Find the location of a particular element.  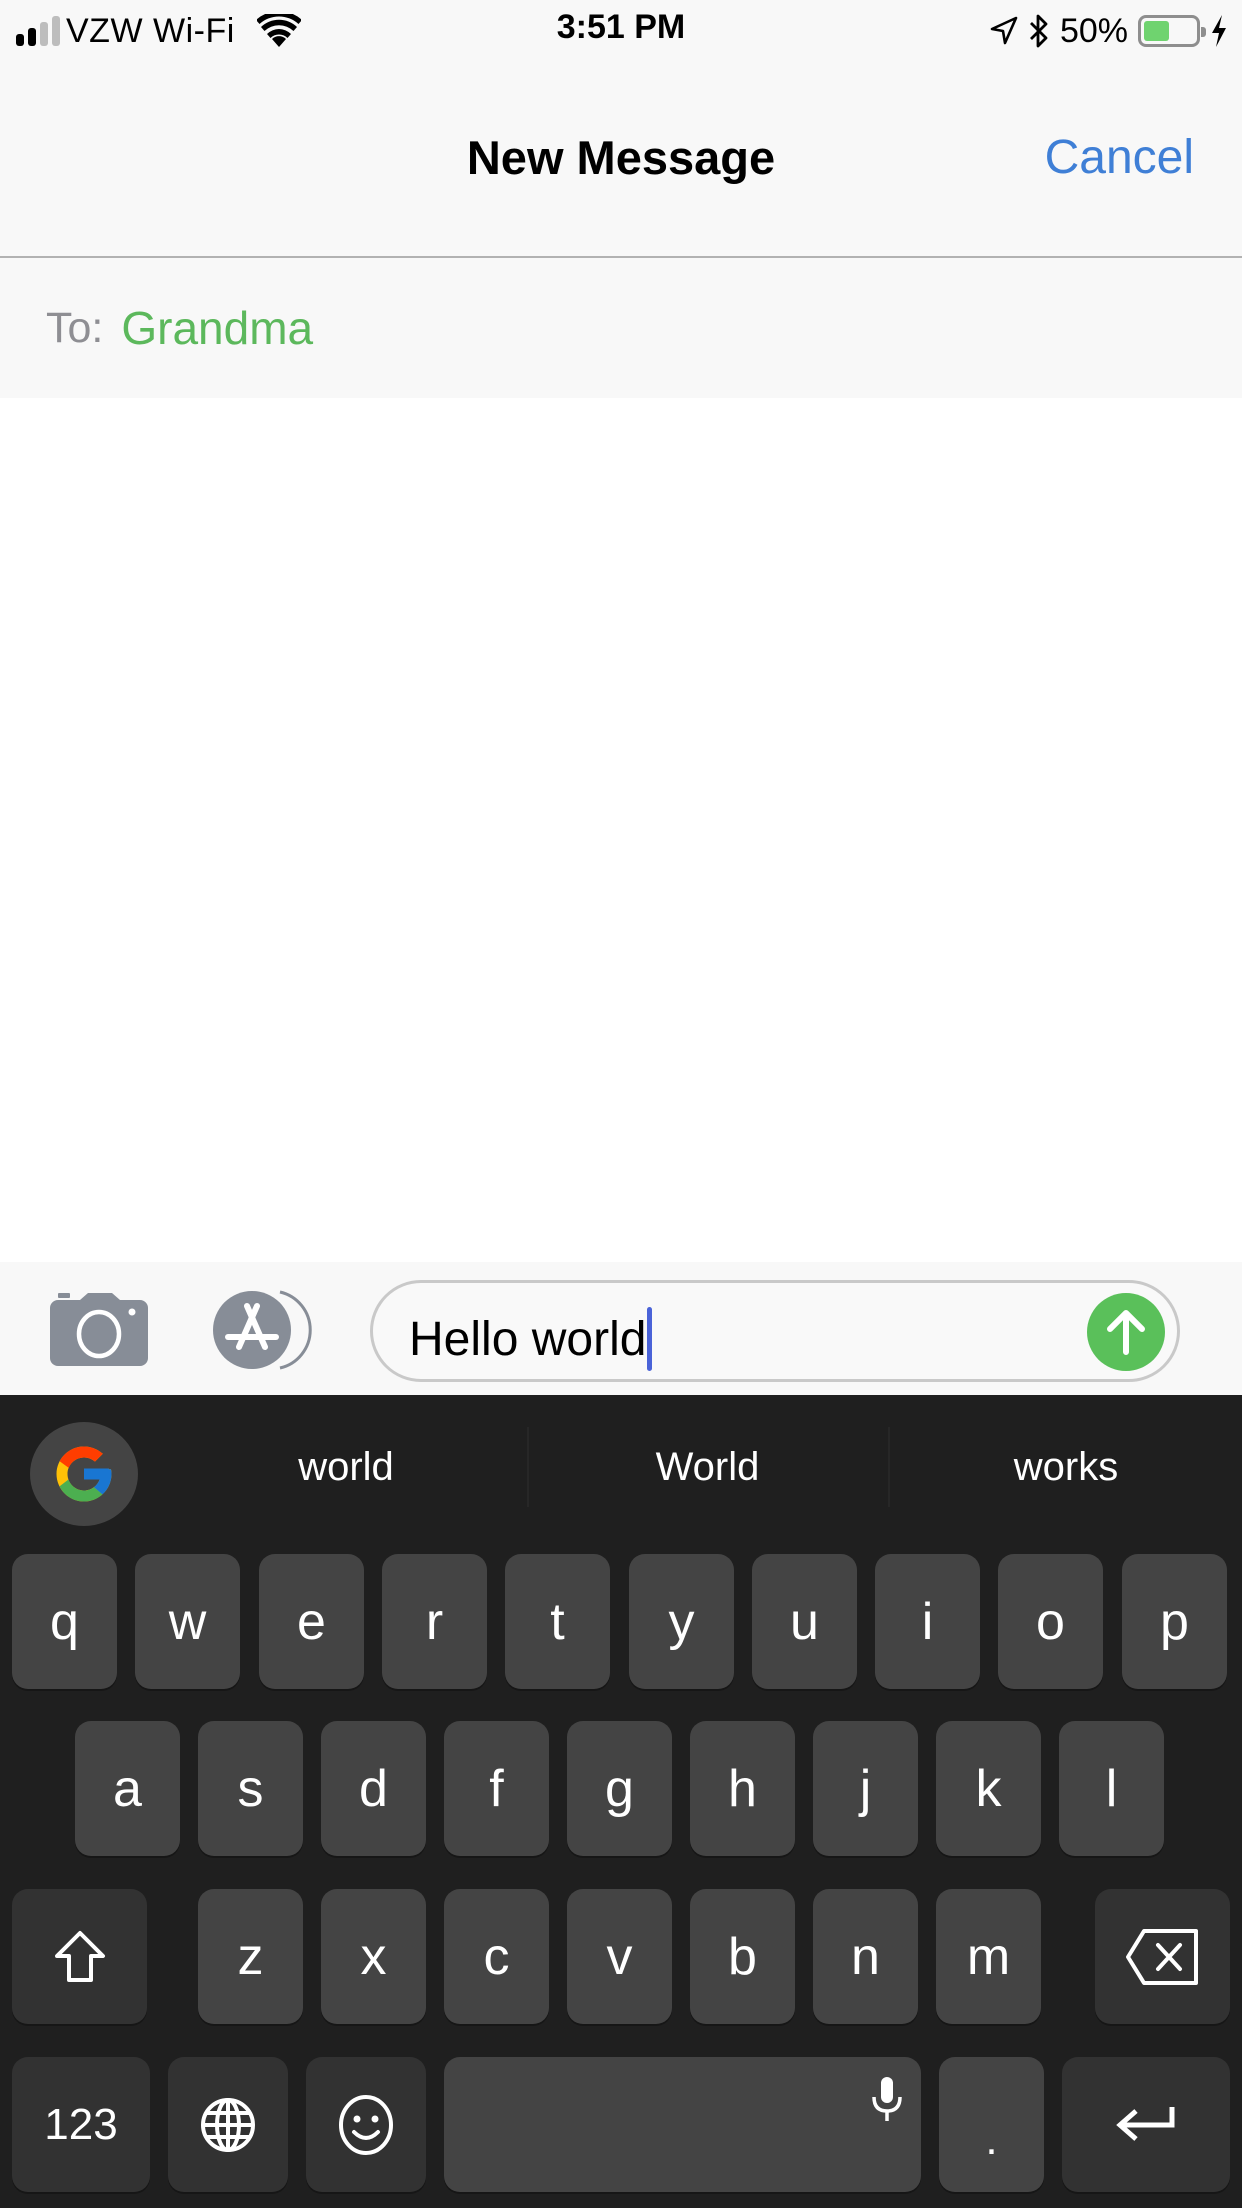

key-s: s is located at coordinates (250, 1788).